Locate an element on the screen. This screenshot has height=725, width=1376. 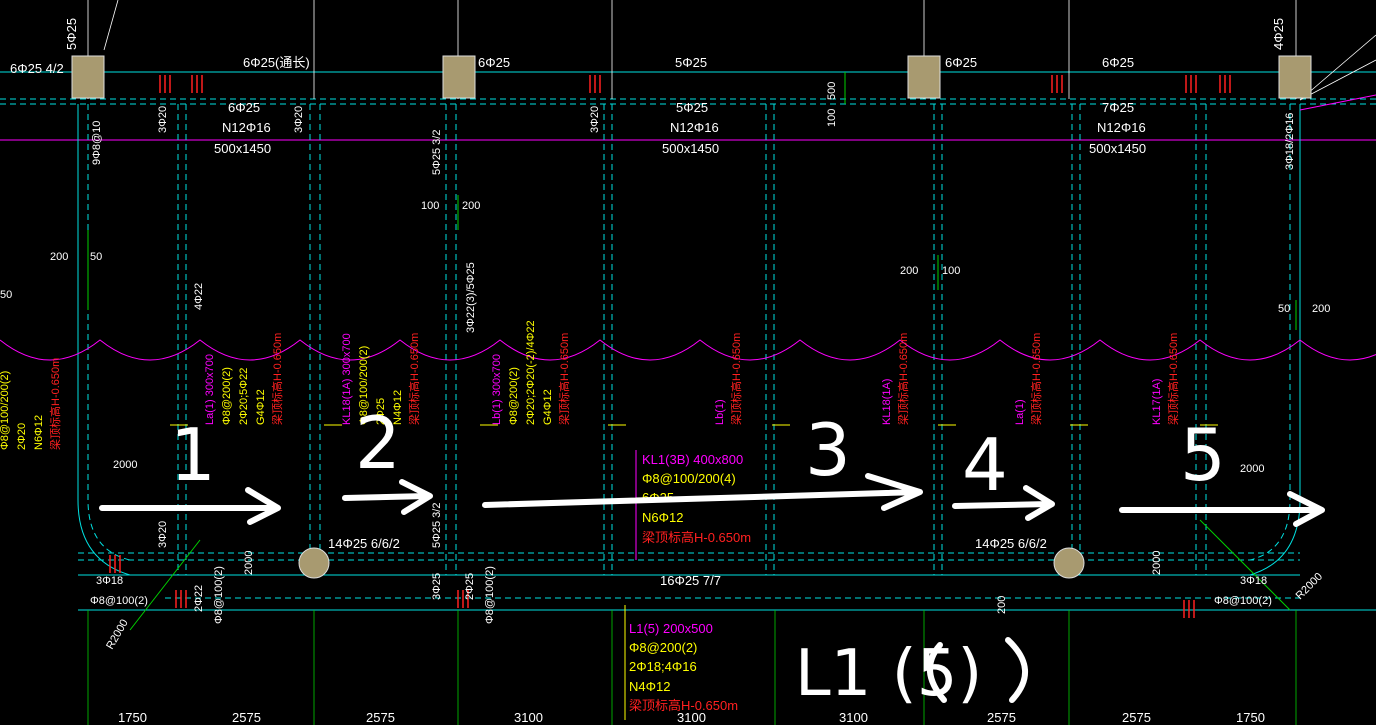
hand-number-2: 2 is located at coordinates (378, 443).